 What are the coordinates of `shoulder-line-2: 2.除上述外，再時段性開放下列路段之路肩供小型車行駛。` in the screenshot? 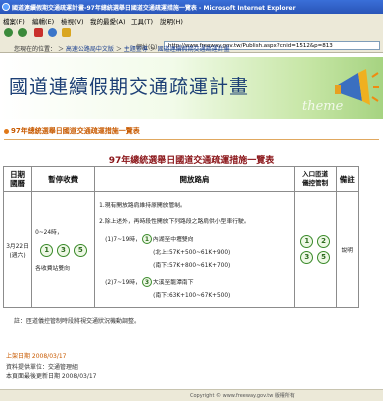 It's located at (174, 222).